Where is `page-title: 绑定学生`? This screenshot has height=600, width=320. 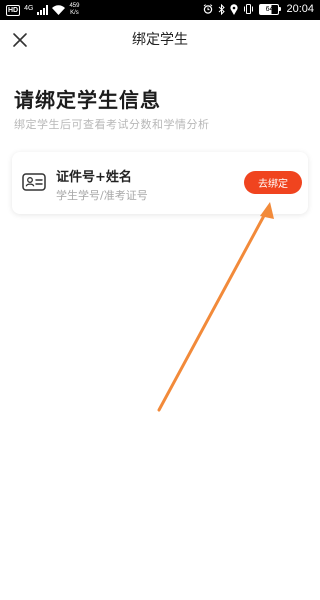 page-title: 绑定学生 is located at coordinates (160, 40).